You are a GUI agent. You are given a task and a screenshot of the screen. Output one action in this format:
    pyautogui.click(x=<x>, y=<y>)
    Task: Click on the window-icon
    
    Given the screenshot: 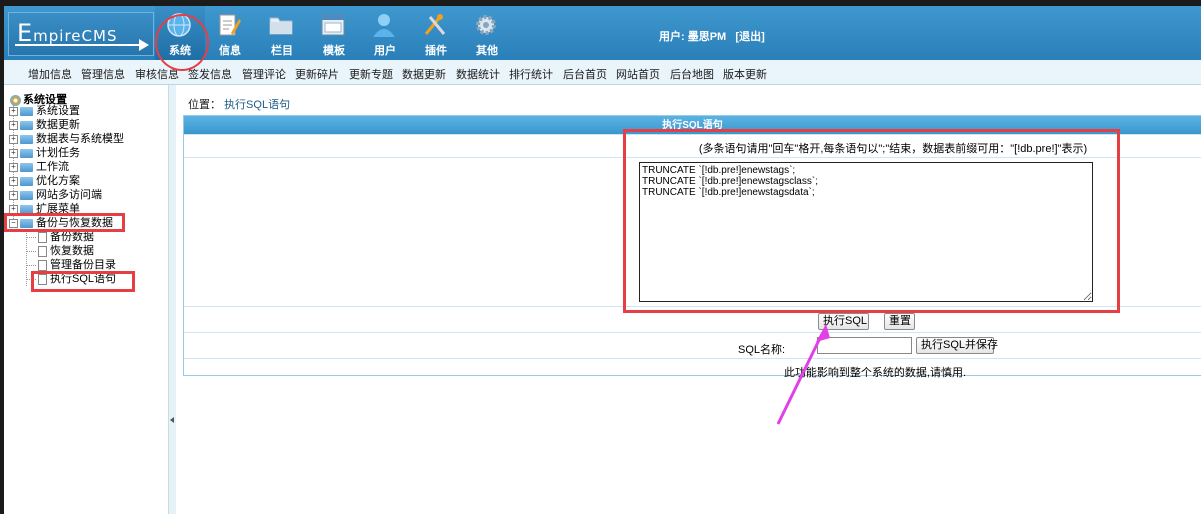 What is the action you would take?
    pyautogui.click(x=333, y=25)
    